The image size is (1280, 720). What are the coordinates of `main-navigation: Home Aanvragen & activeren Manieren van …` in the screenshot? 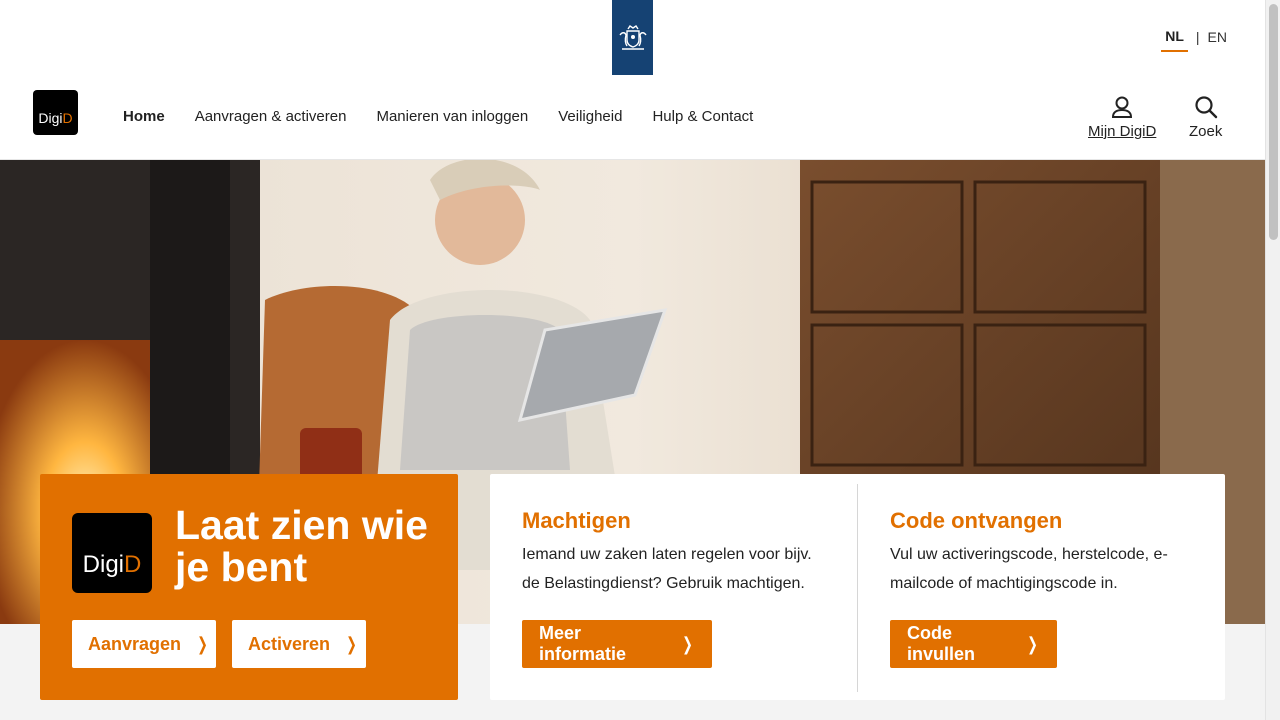 It's located at (438, 116).